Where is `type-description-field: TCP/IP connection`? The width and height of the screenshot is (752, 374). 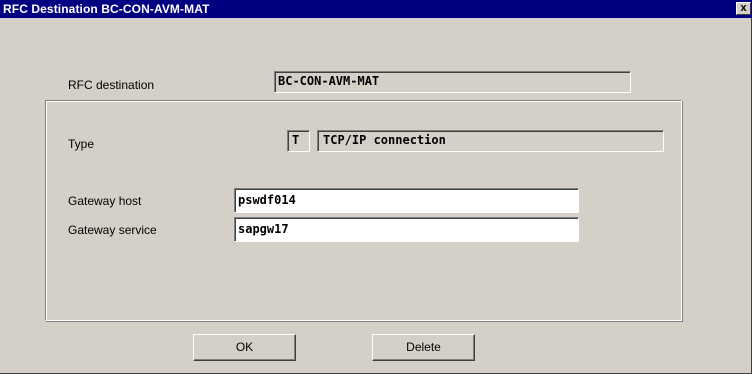 type-description-field: TCP/IP connection is located at coordinates (490, 141).